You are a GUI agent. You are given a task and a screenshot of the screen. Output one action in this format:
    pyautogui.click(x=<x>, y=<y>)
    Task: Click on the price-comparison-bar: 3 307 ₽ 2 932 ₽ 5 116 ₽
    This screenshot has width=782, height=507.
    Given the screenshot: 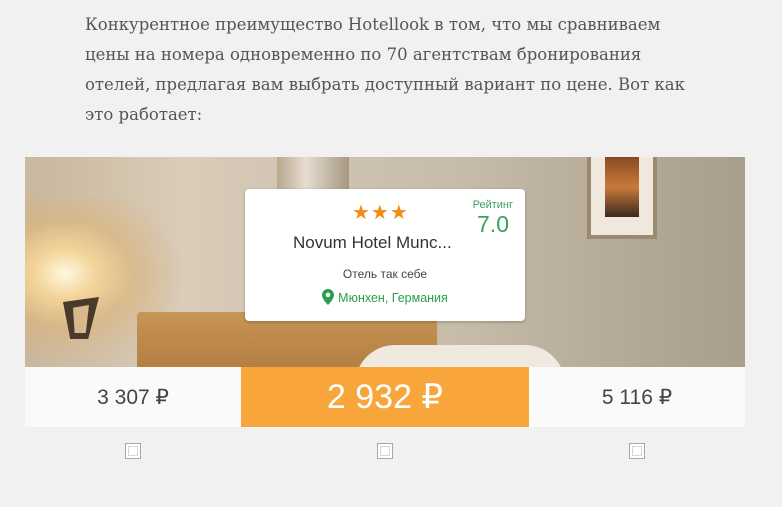 What is the action you would take?
    pyautogui.click(x=385, y=397)
    